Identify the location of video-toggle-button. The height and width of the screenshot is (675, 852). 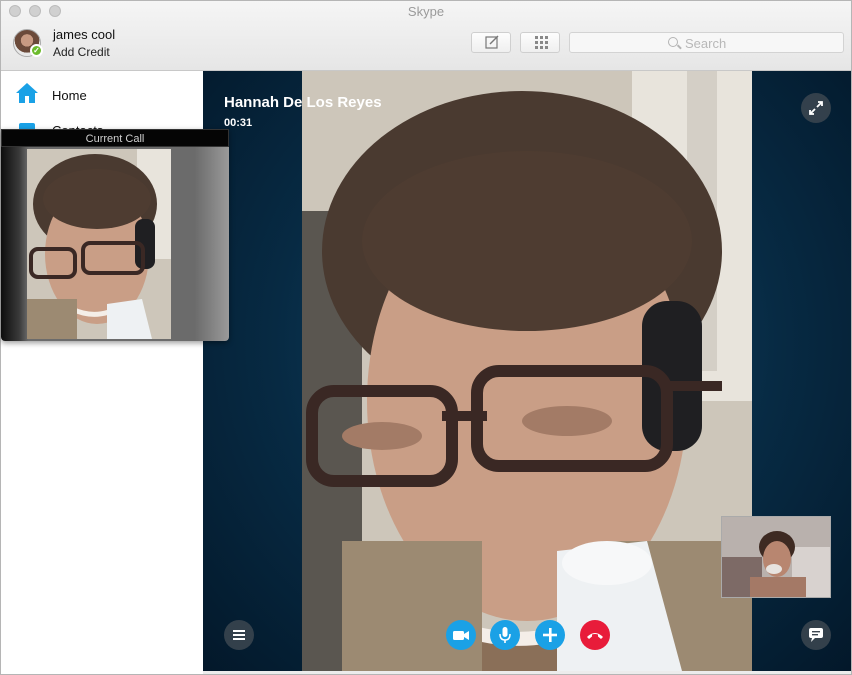
(461, 635).